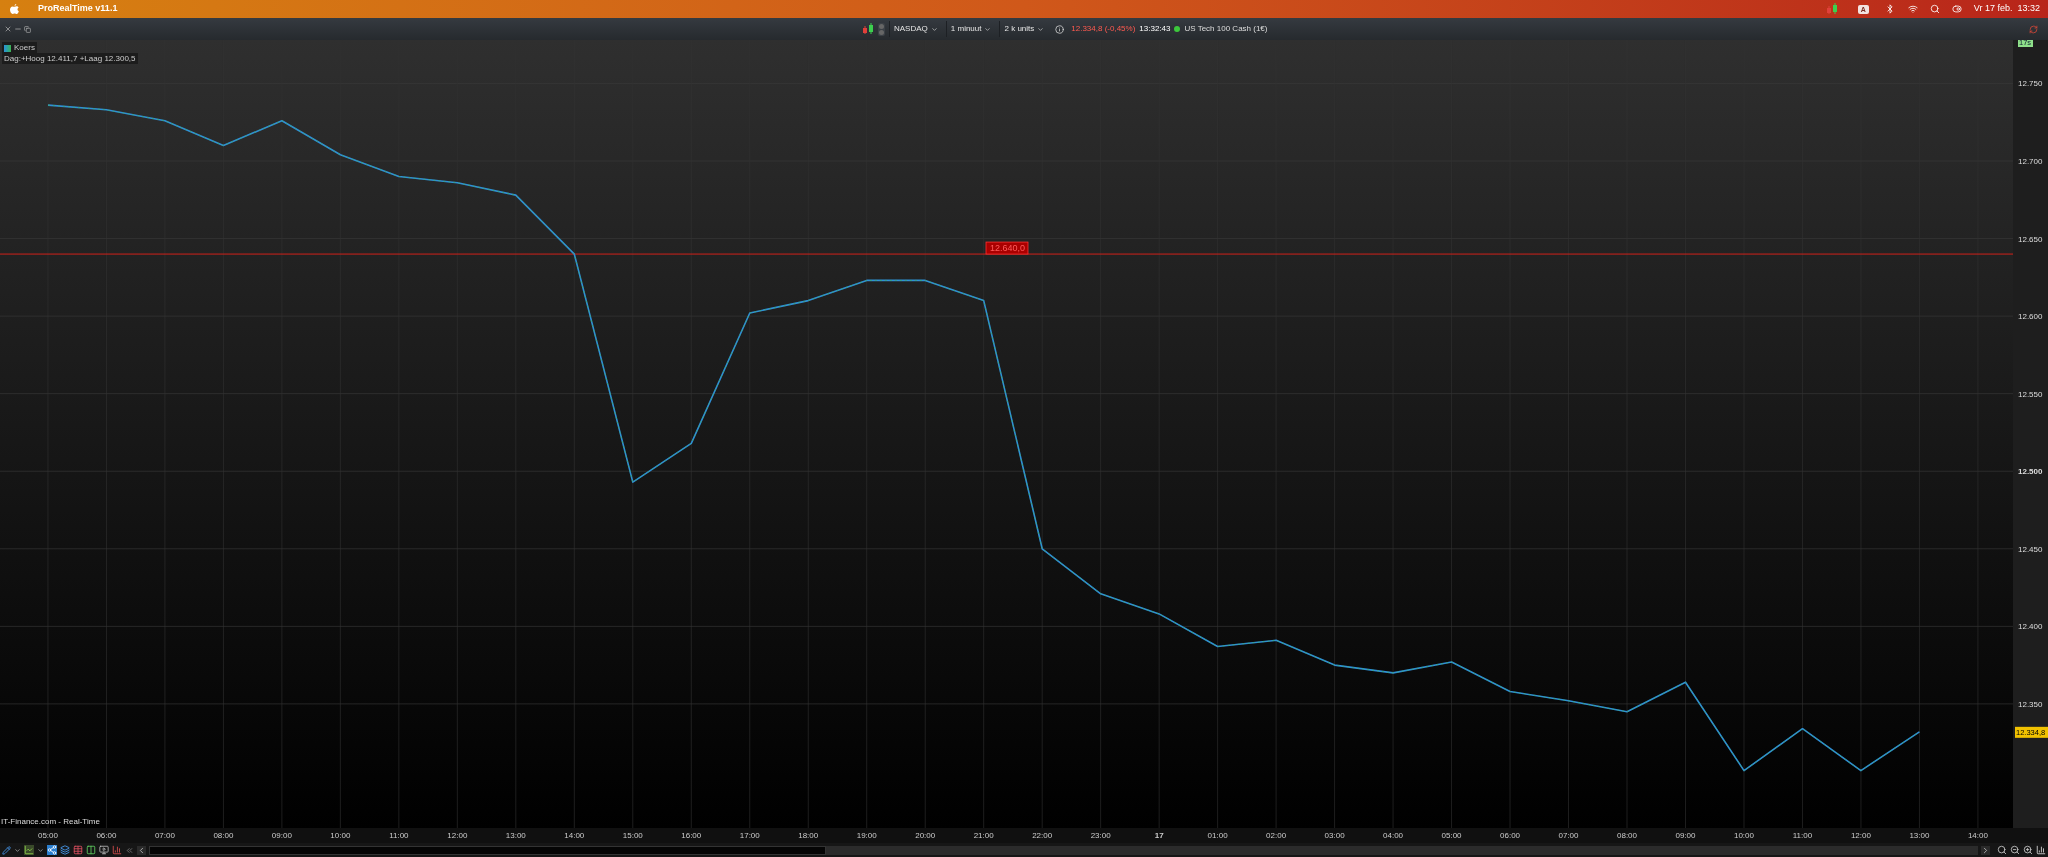 The width and height of the screenshot is (2048, 857). What do you see at coordinates (691, 835) in the screenshot?
I see `time-tick-label: 16:00` at bounding box center [691, 835].